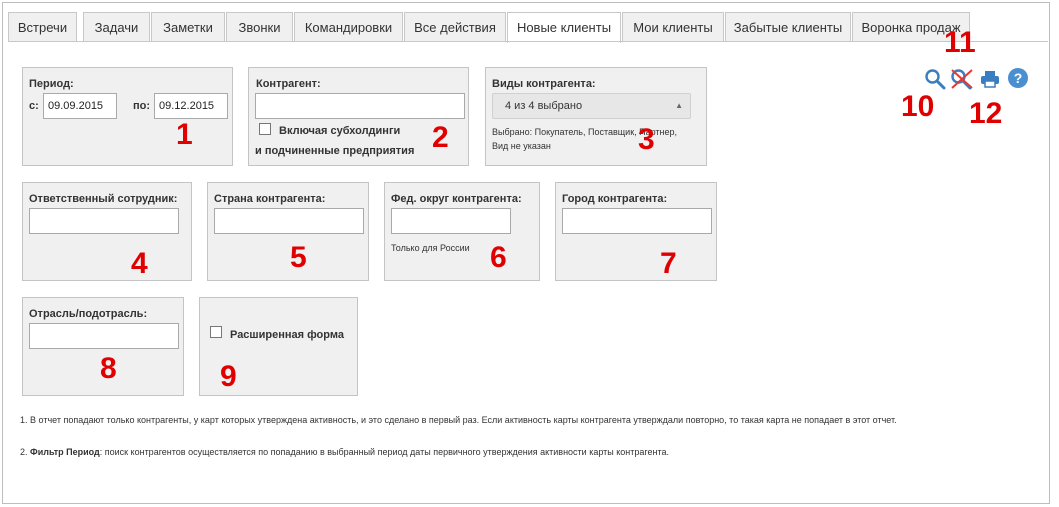 The height and width of the screenshot is (507, 1059). I want to click on period-label: Период:, so click(51, 84).